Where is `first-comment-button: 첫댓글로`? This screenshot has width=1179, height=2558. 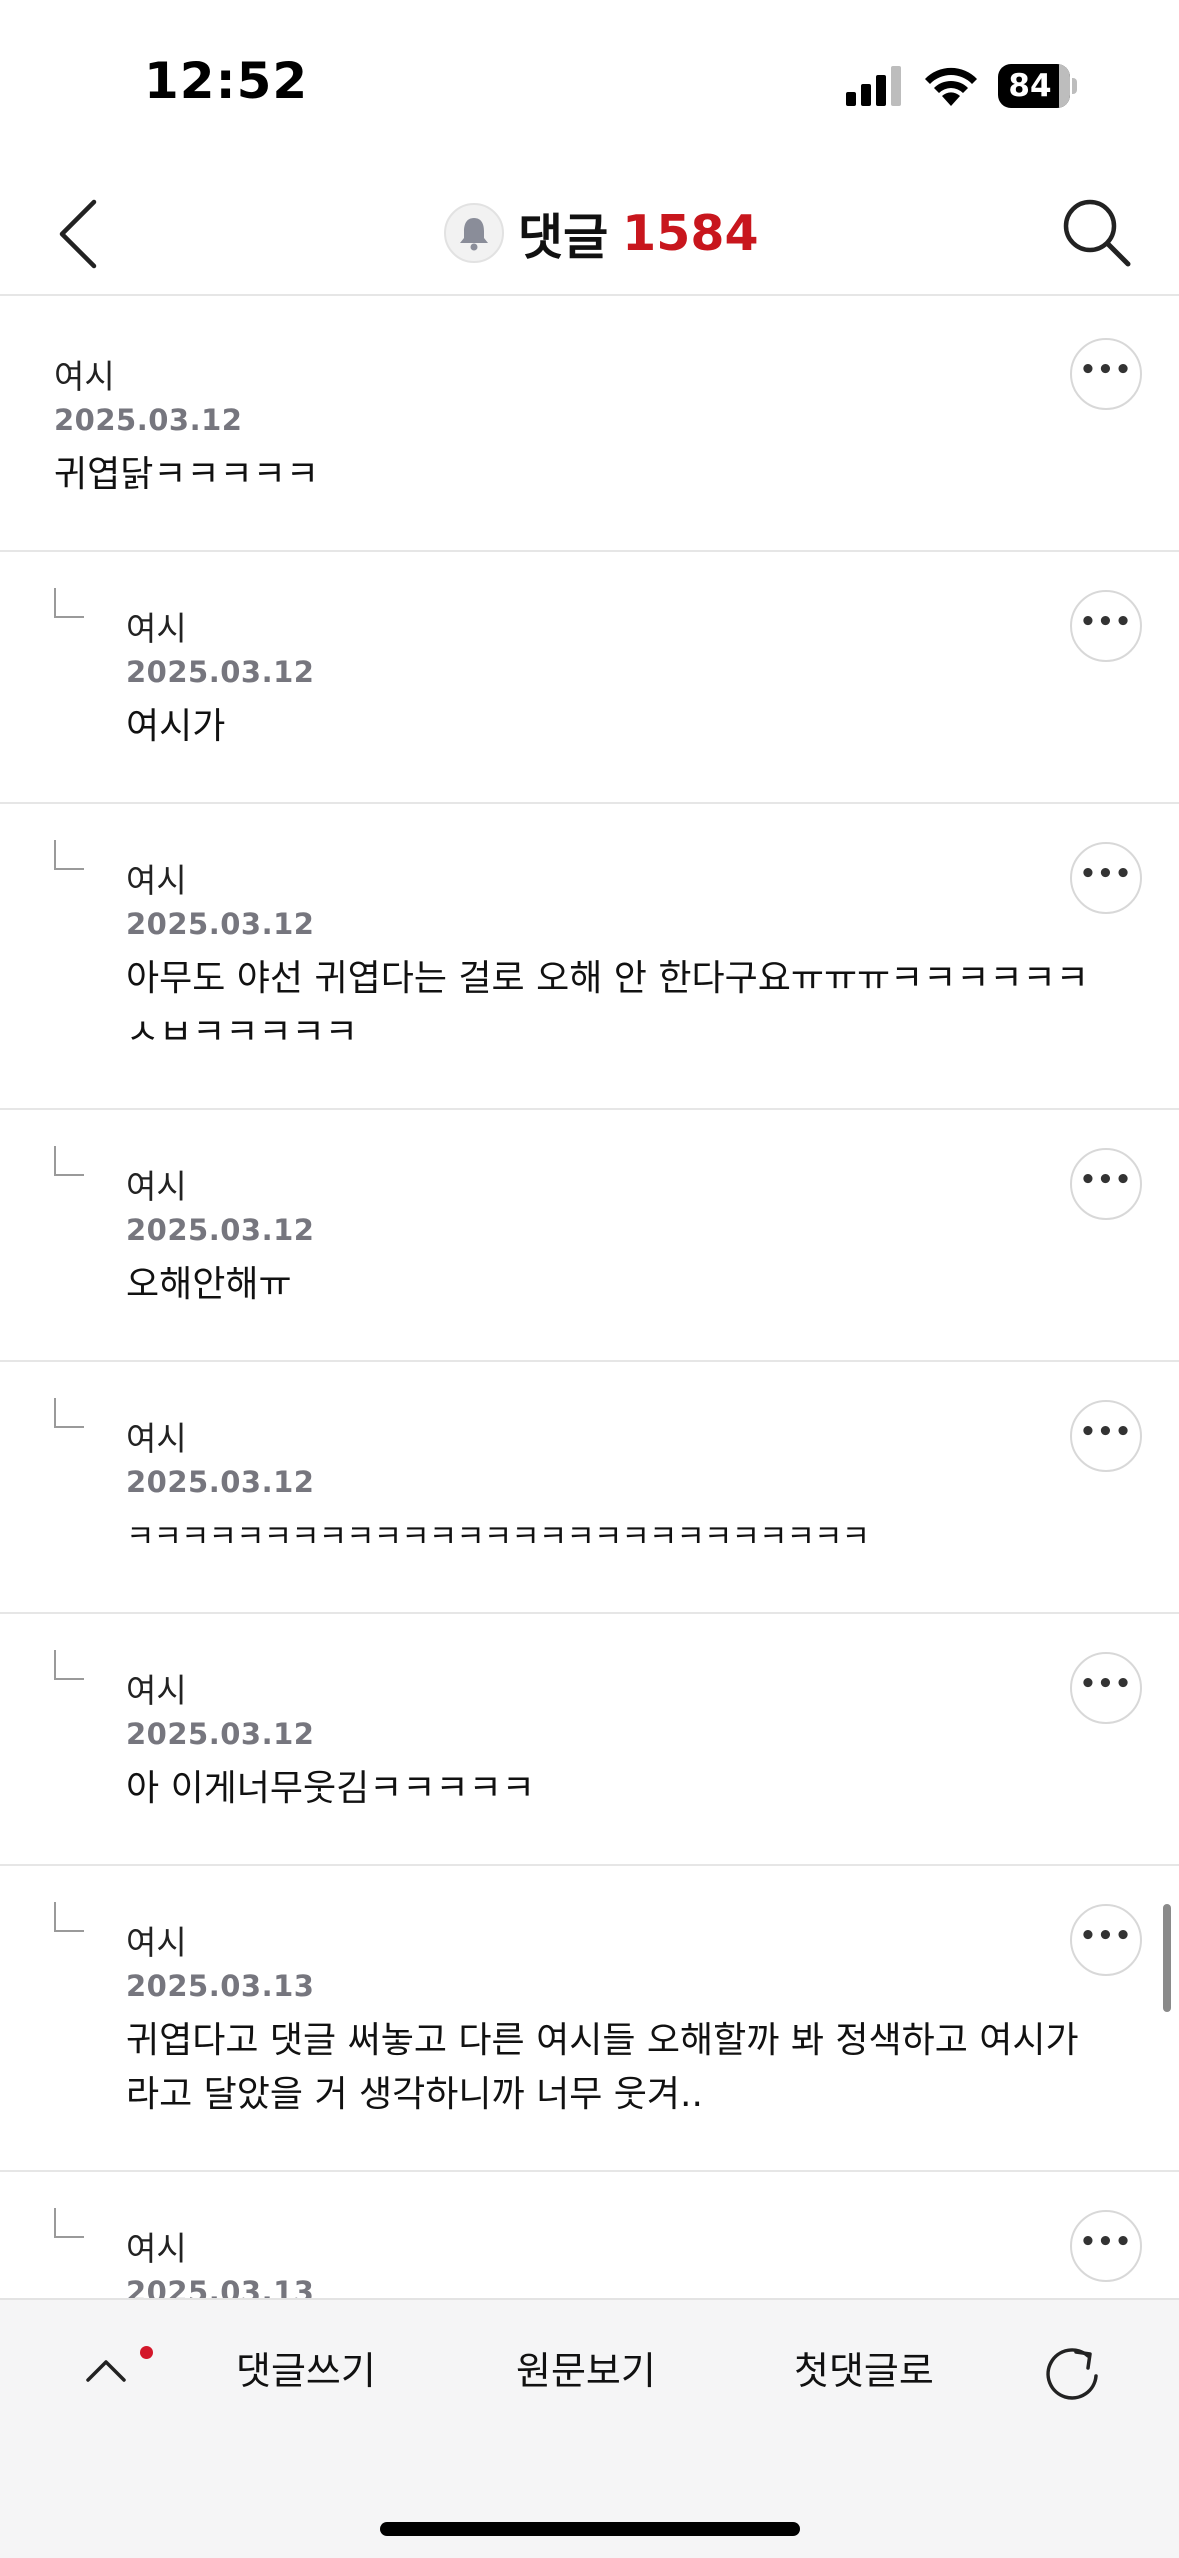 first-comment-button: 첫댓글로 is located at coordinates (864, 2371).